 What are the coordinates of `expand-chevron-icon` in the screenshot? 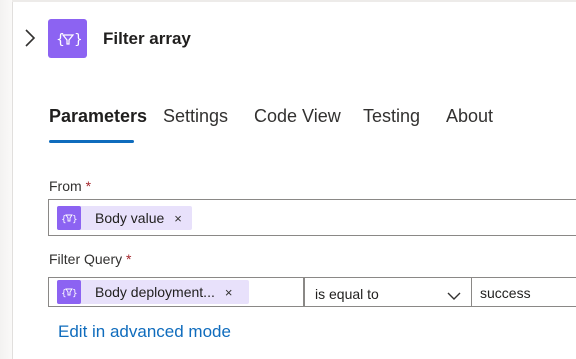 It's located at (30, 38).